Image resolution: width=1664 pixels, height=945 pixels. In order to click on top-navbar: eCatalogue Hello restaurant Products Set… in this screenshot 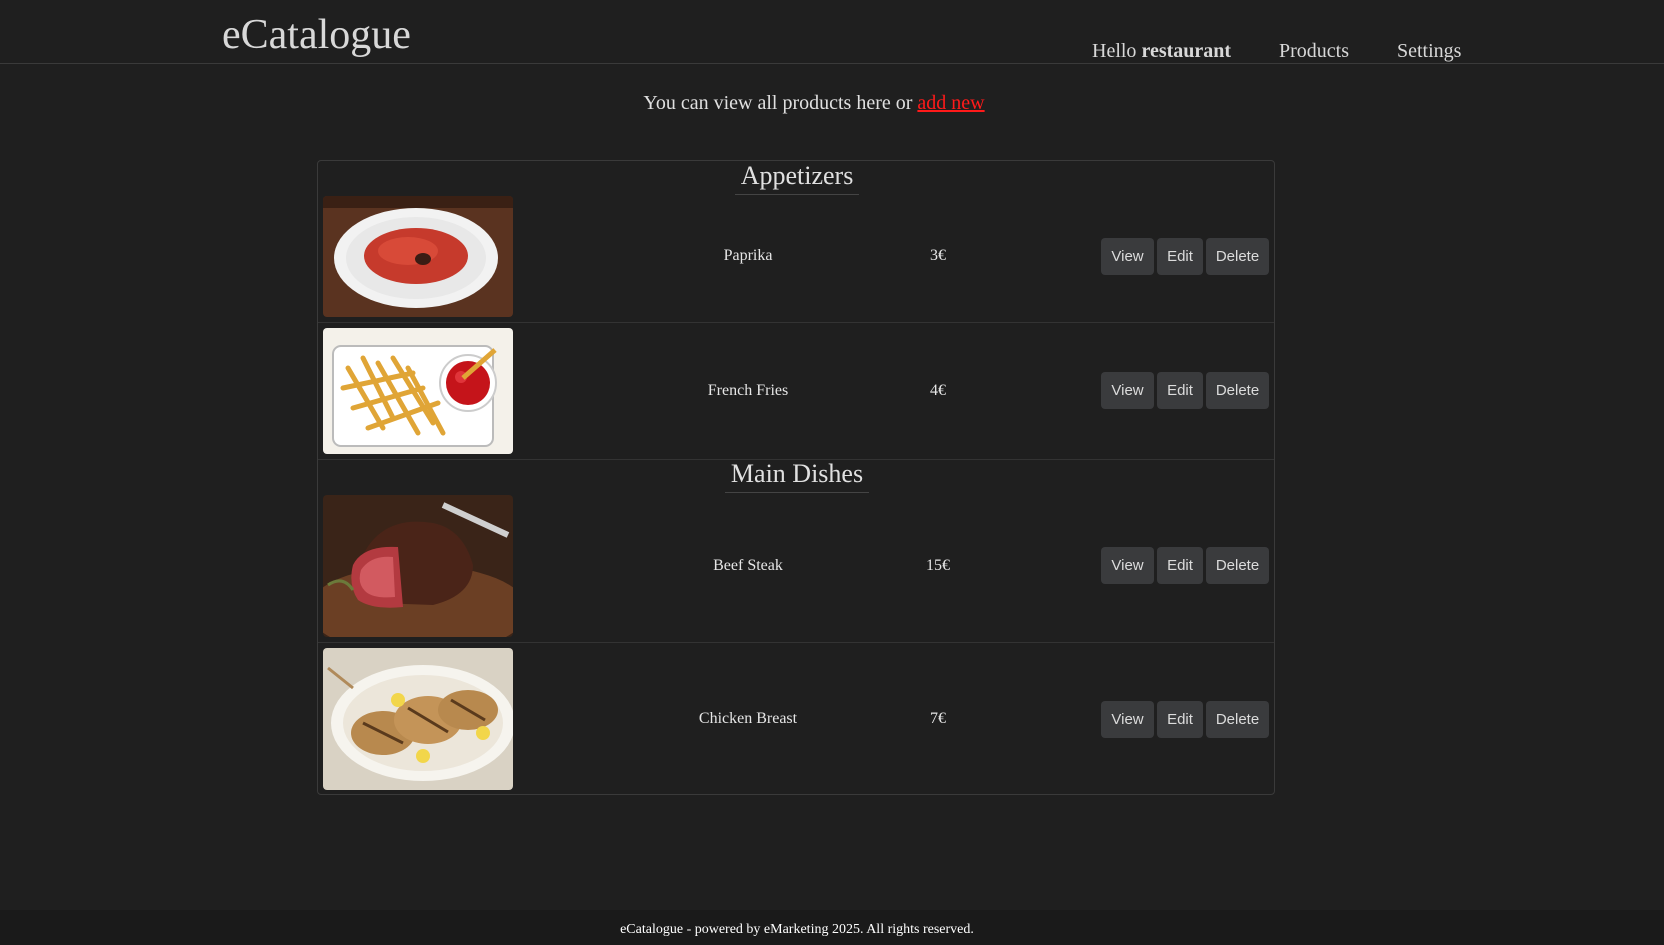, I will do `click(832, 32)`.